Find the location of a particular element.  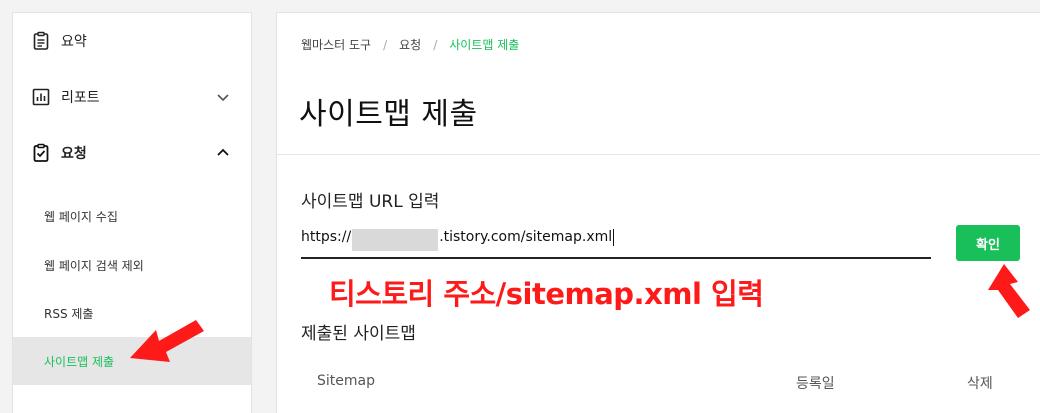

sidebar-item-request: 요청 is located at coordinates (132, 153).